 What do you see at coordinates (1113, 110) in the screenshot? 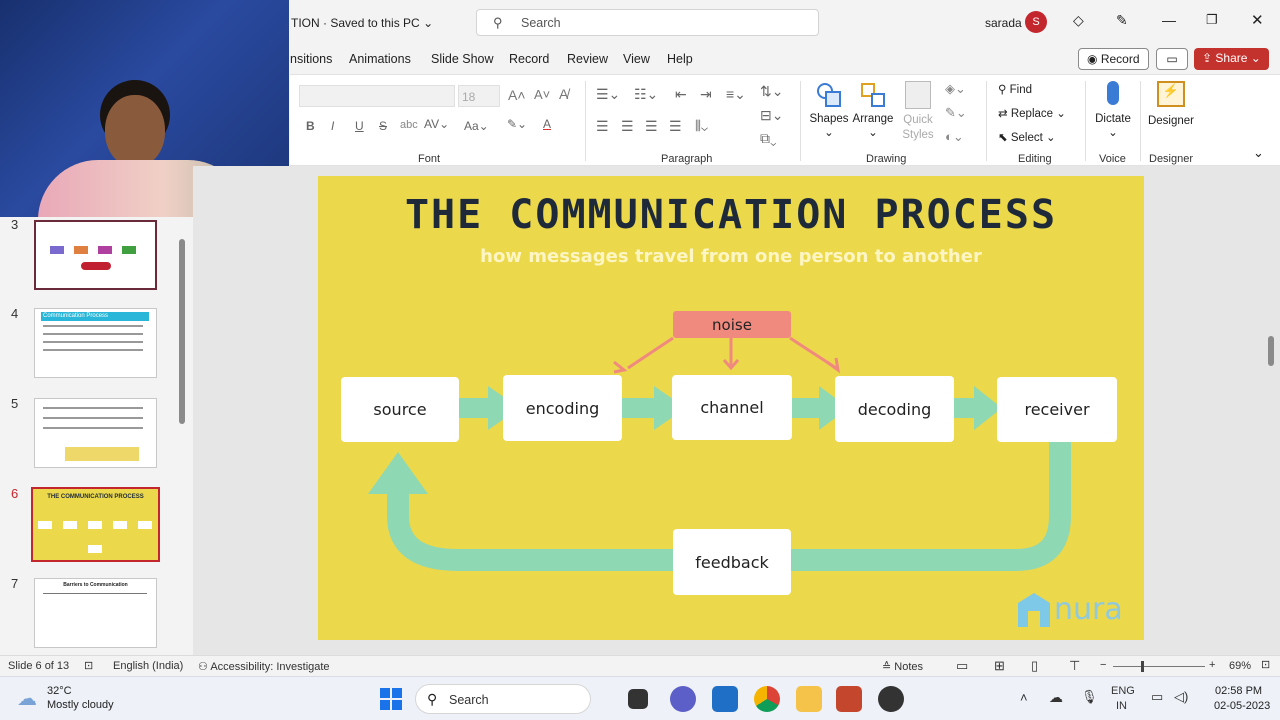
I see `dictate-button: Dictate ⌄` at bounding box center [1113, 110].